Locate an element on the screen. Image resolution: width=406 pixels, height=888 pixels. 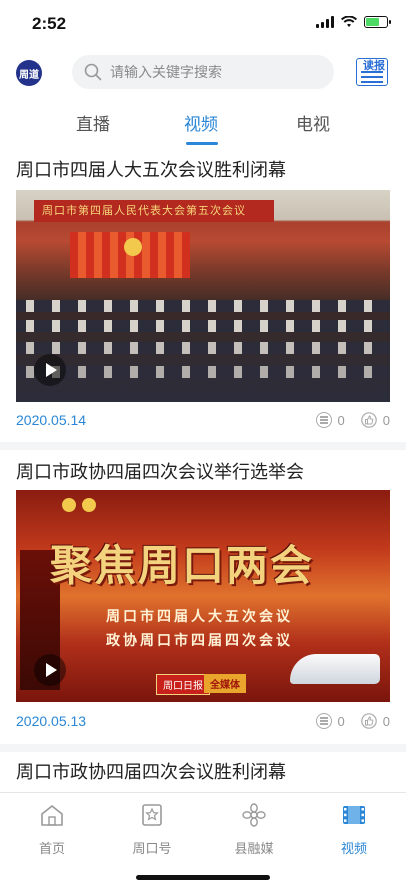
nav-label: 首页 is located at coordinates (51, 848).